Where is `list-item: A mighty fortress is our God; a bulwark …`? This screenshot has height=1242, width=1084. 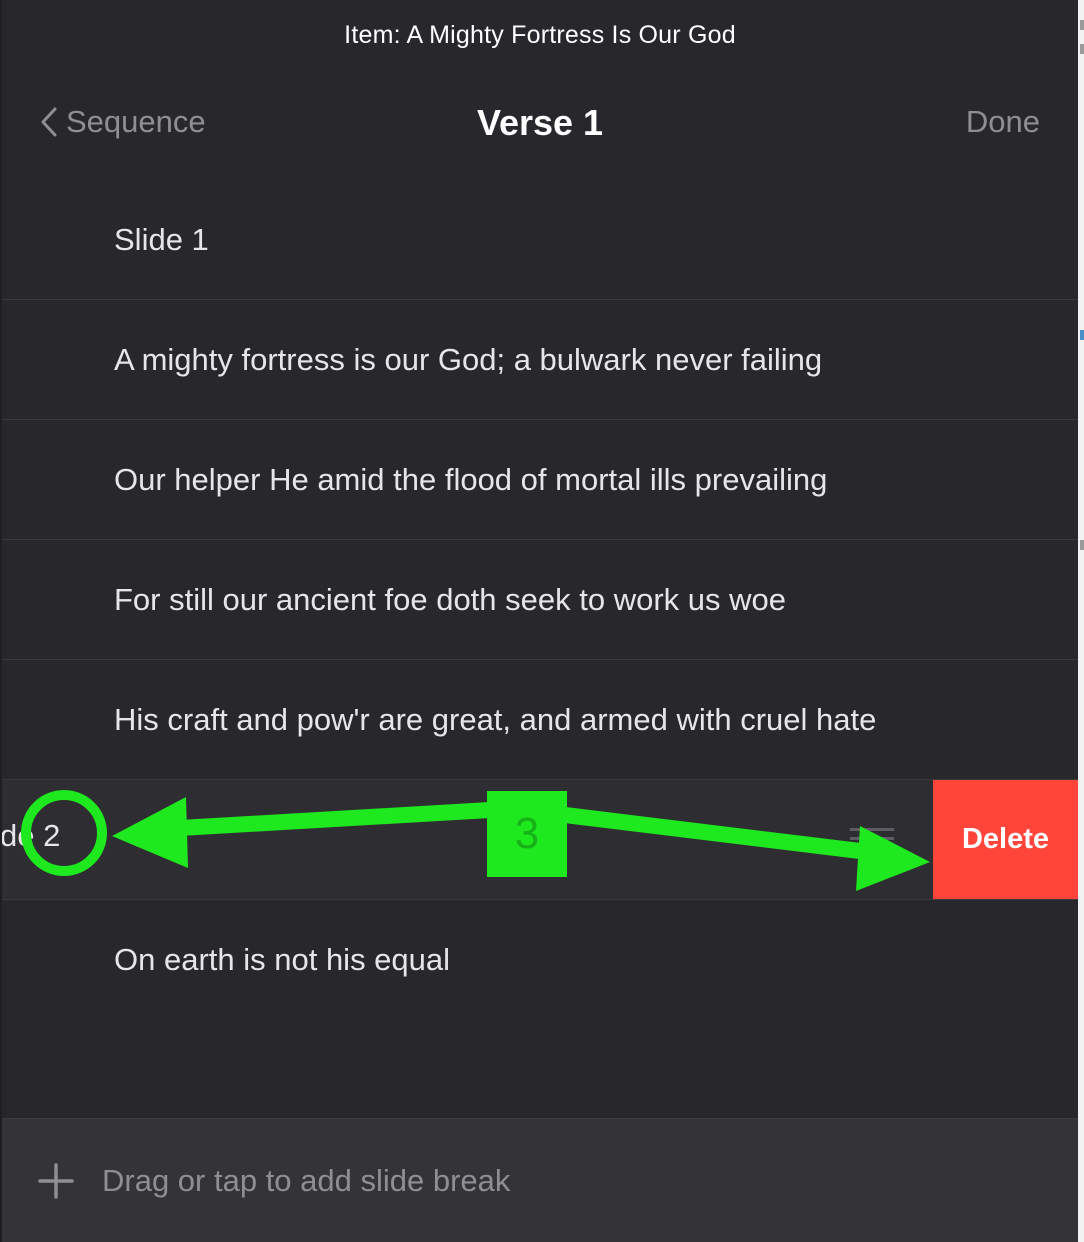 list-item: A mighty fortress is our God; a bulwark … is located at coordinates (540, 360).